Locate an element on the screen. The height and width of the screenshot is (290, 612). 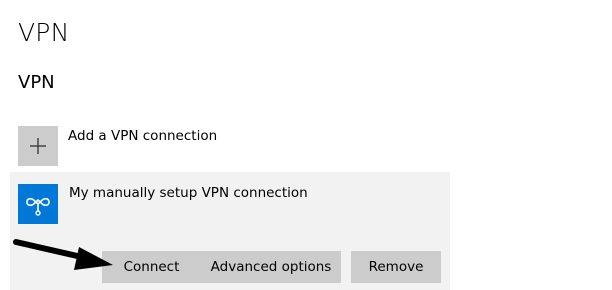
add-vpn-connection-button: Add a VPN connection is located at coordinates (117, 146).